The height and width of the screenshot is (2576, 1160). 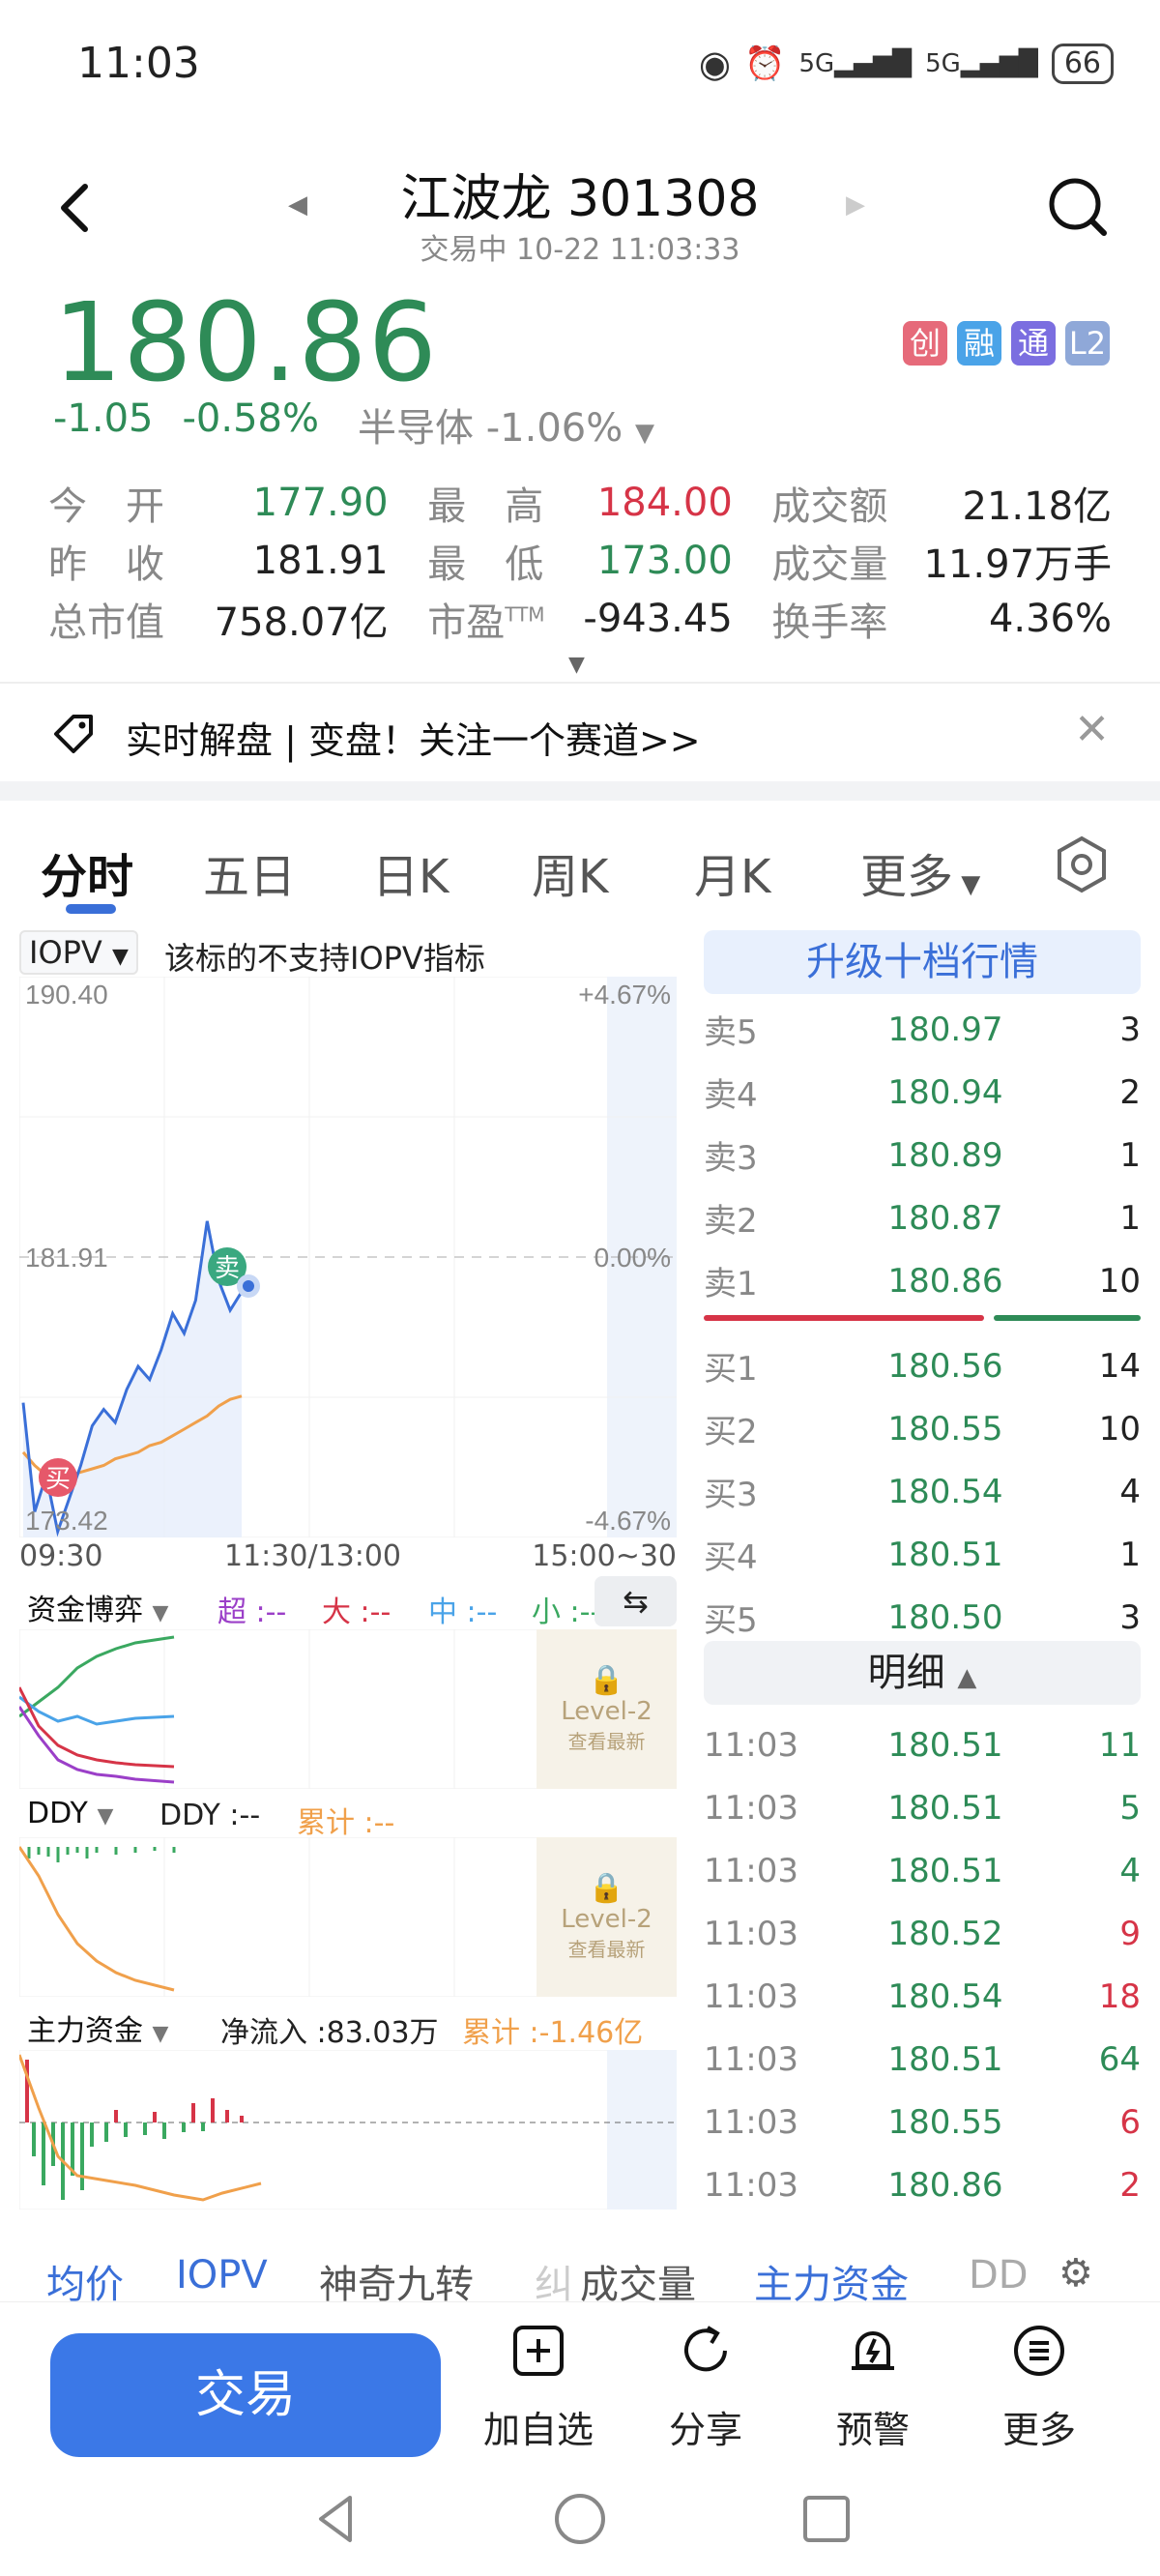 I want to click on ask-level: 卖3, so click(x=731, y=1158).